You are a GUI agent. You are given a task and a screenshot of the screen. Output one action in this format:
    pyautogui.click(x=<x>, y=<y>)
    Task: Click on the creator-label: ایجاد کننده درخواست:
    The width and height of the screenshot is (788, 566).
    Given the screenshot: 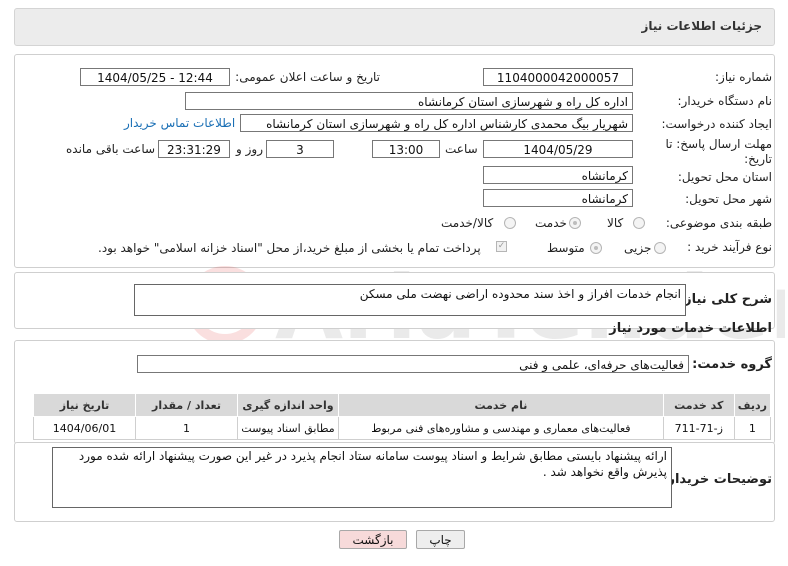 What is the action you would take?
    pyautogui.click(x=716, y=124)
    